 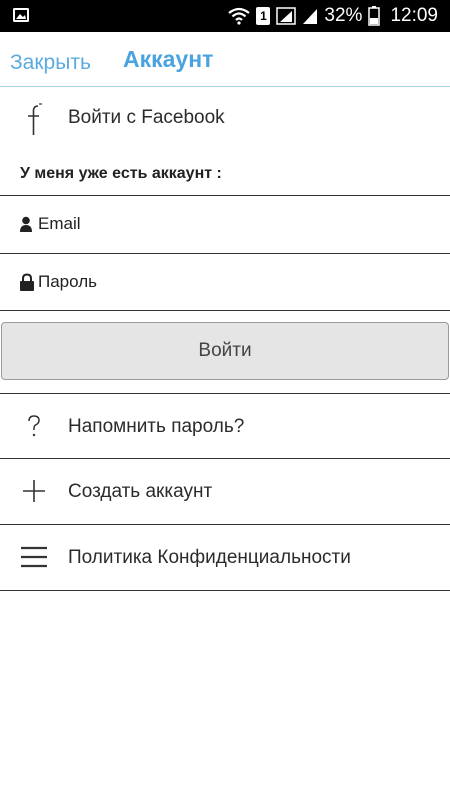 I want to click on status-bar: 1 32% 12:09, so click(x=225, y=16).